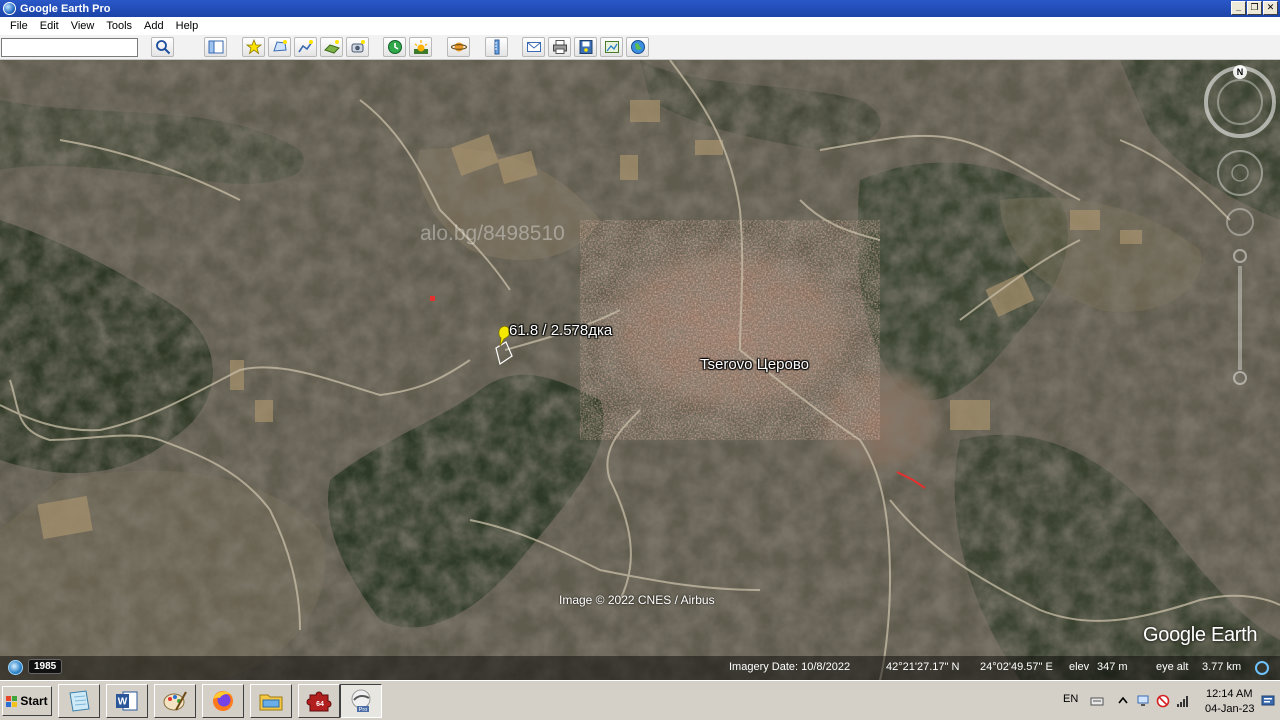 This screenshot has width=1280, height=720. What do you see at coordinates (45, 666) in the screenshot?
I see `year-badge: 1985` at bounding box center [45, 666].